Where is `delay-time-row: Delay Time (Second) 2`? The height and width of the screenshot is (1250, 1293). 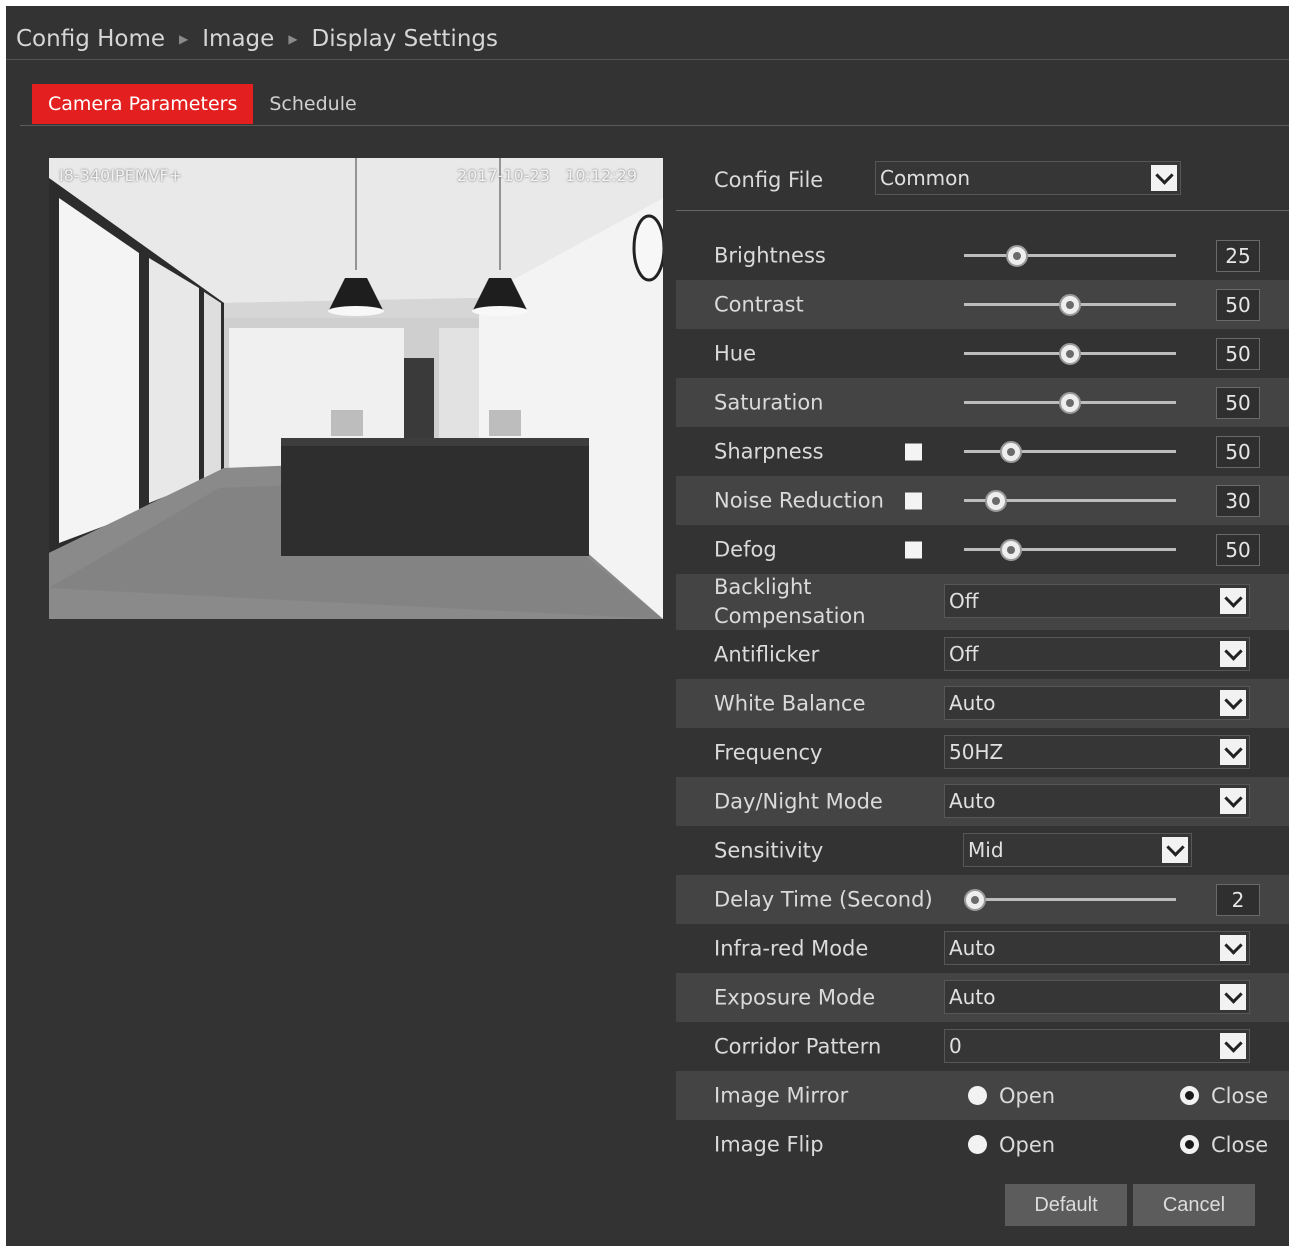 delay-time-row: Delay Time (Second) 2 is located at coordinates (982, 899).